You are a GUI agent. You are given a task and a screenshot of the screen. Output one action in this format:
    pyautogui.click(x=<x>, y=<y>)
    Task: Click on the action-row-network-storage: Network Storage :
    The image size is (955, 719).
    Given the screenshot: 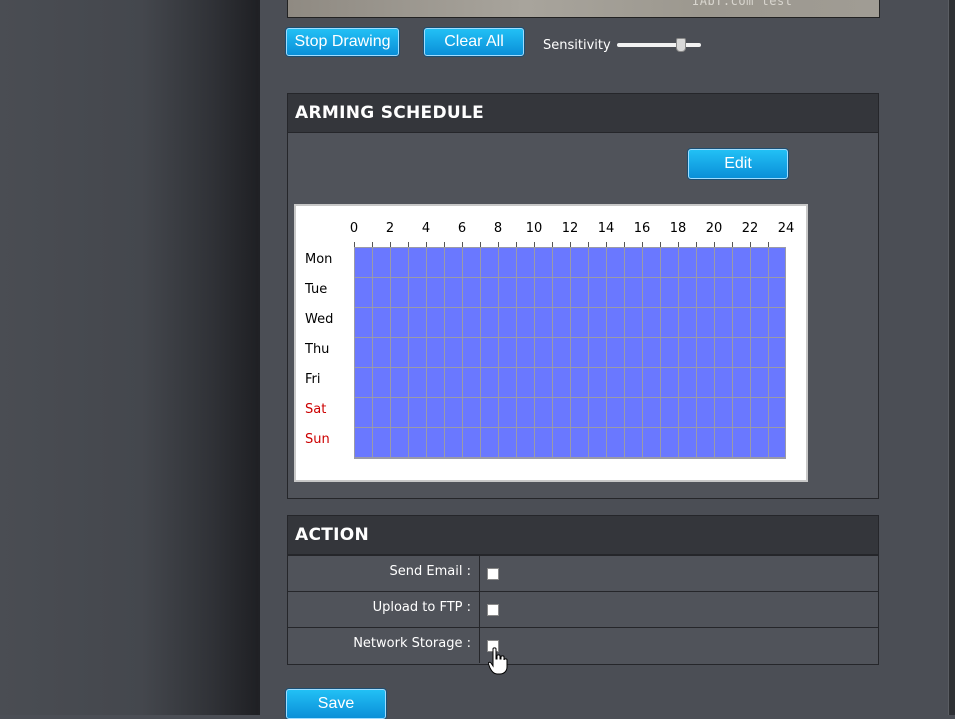 What is the action you would take?
    pyautogui.click(x=583, y=645)
    